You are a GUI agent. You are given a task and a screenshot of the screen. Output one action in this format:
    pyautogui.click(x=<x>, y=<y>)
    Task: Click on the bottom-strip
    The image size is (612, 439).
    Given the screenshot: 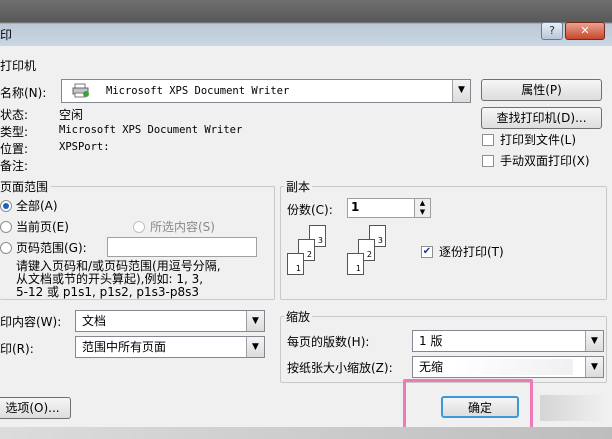 What is the action you would take?
    pyautogui.click(x=306, y=433)
    